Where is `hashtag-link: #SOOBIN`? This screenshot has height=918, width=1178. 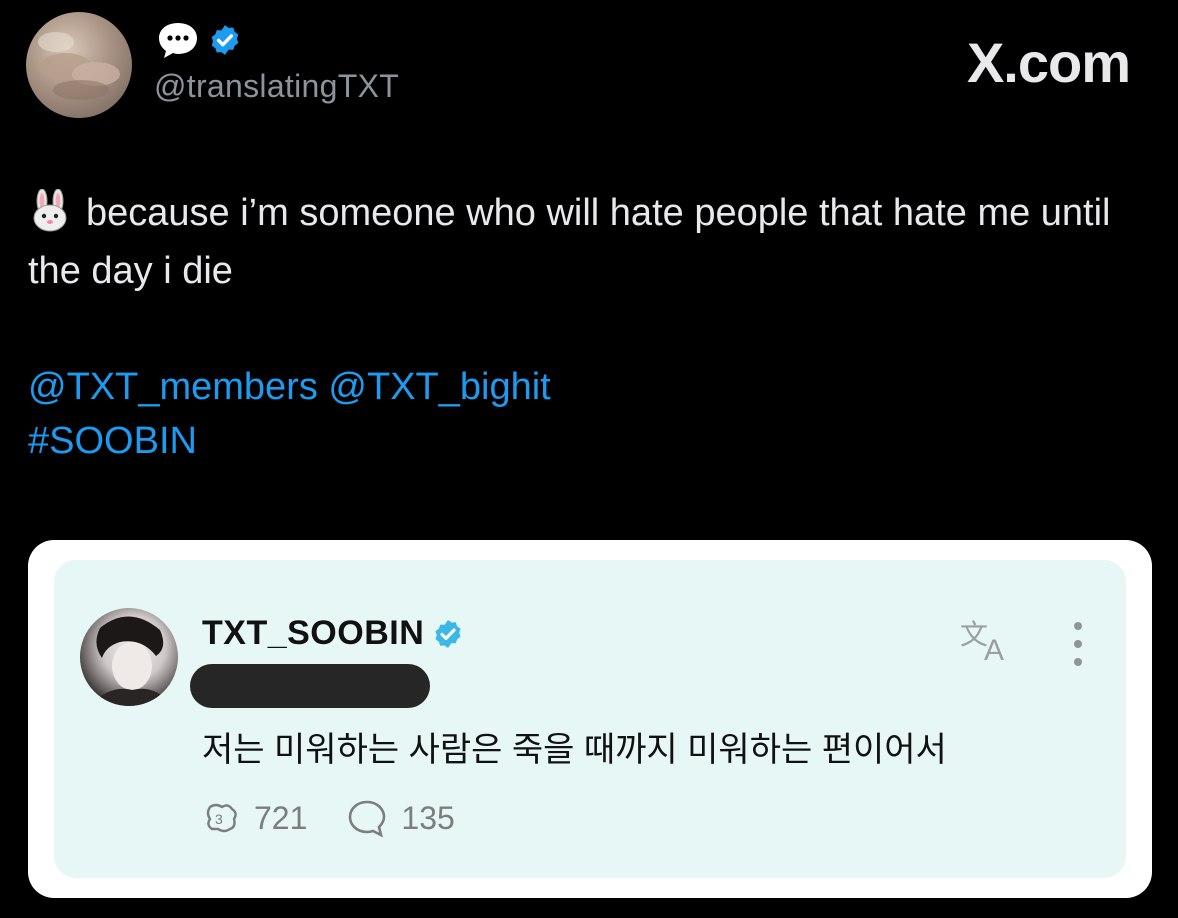
hashtag-link: #SOOBIN is located at coordinates (289, 441).